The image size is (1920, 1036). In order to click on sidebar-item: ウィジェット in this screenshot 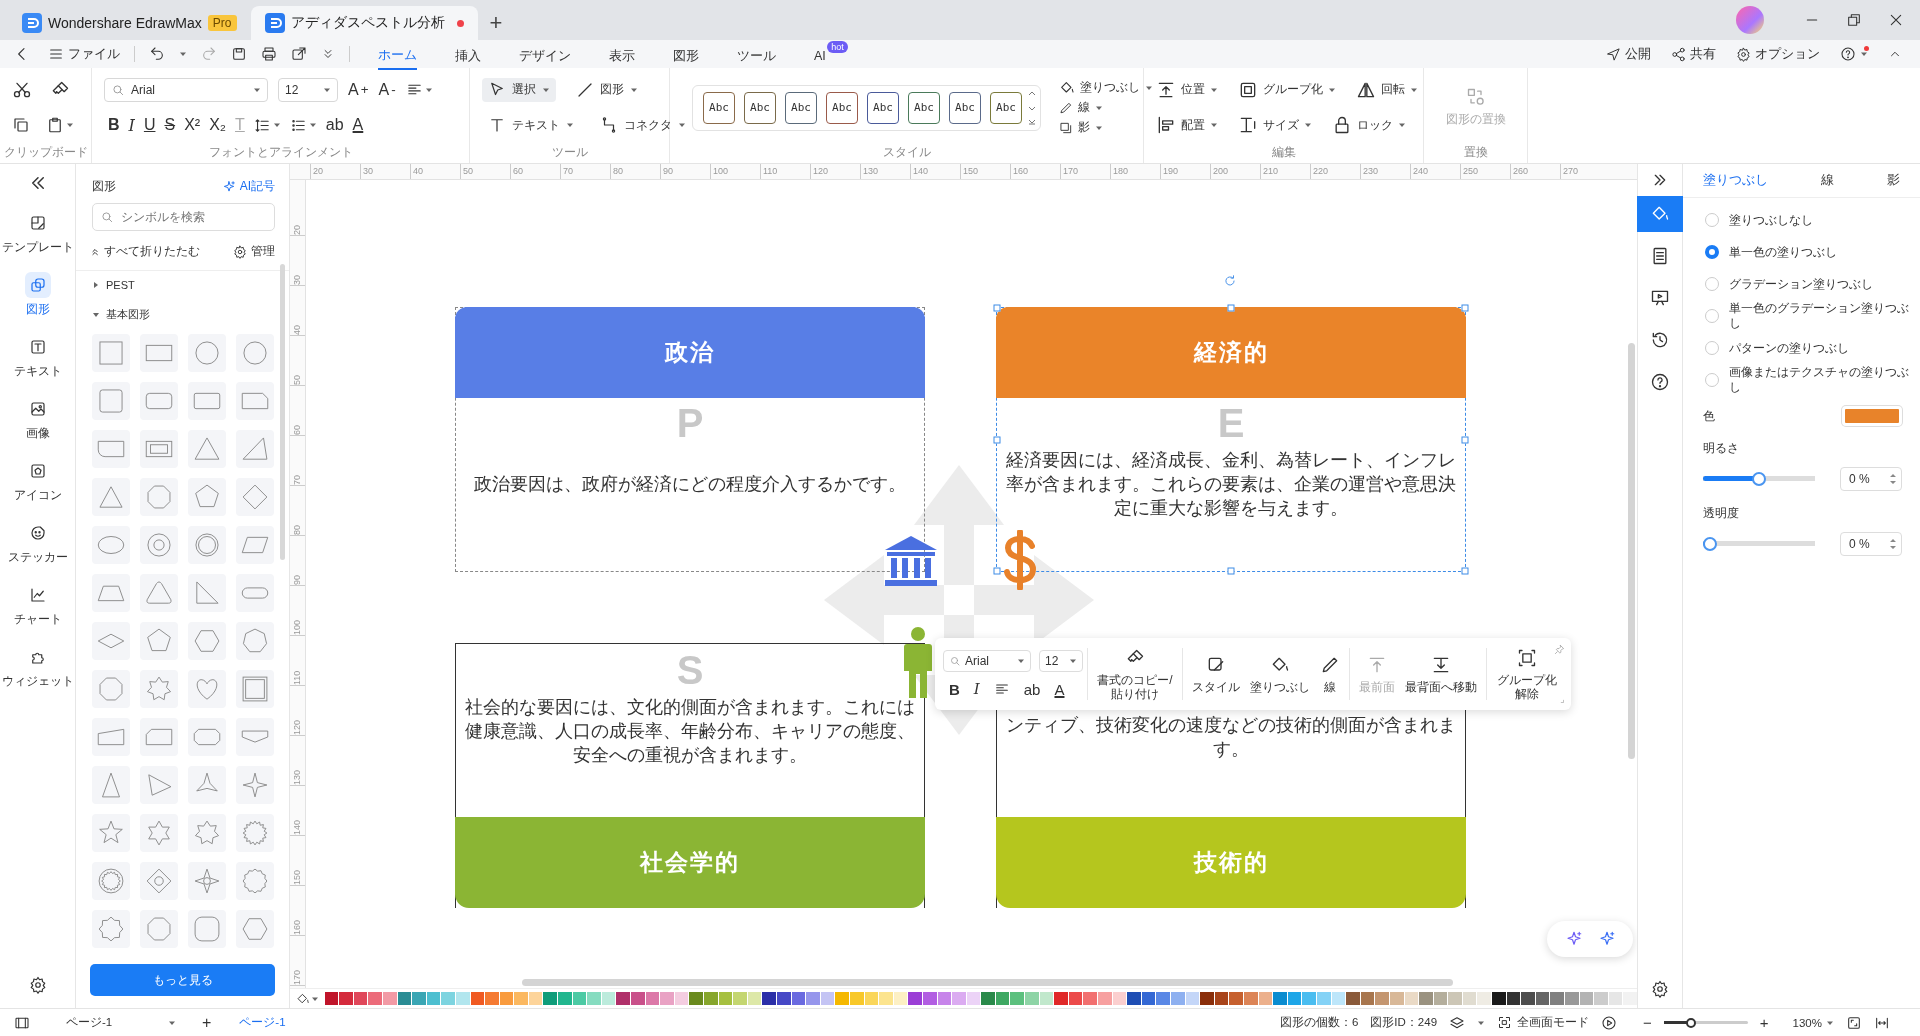, I will do `click(38, 667)`.